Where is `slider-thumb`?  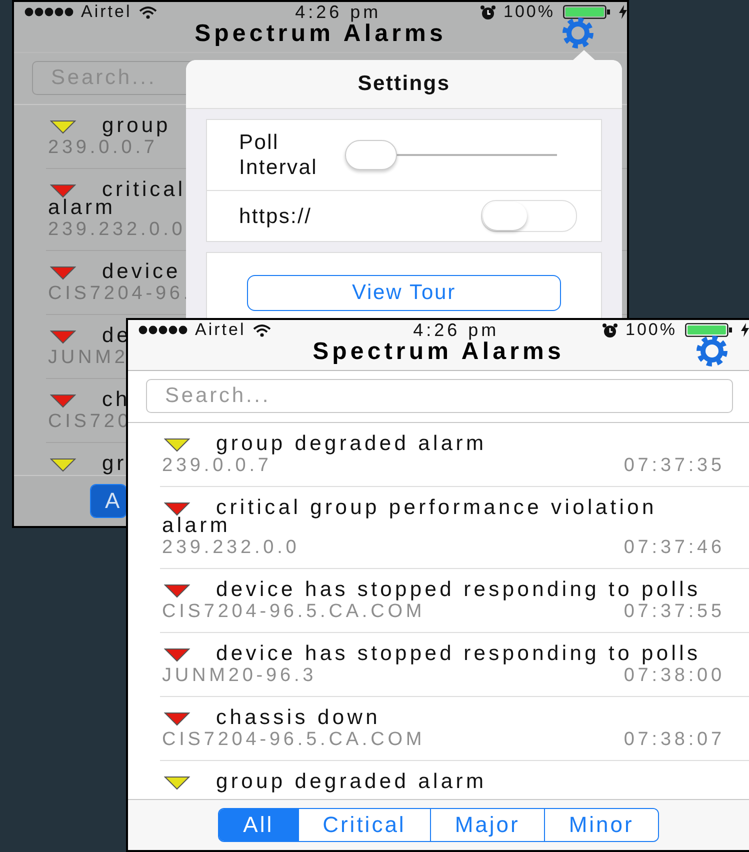
slider-thumb is located at coordinates (371, 155).